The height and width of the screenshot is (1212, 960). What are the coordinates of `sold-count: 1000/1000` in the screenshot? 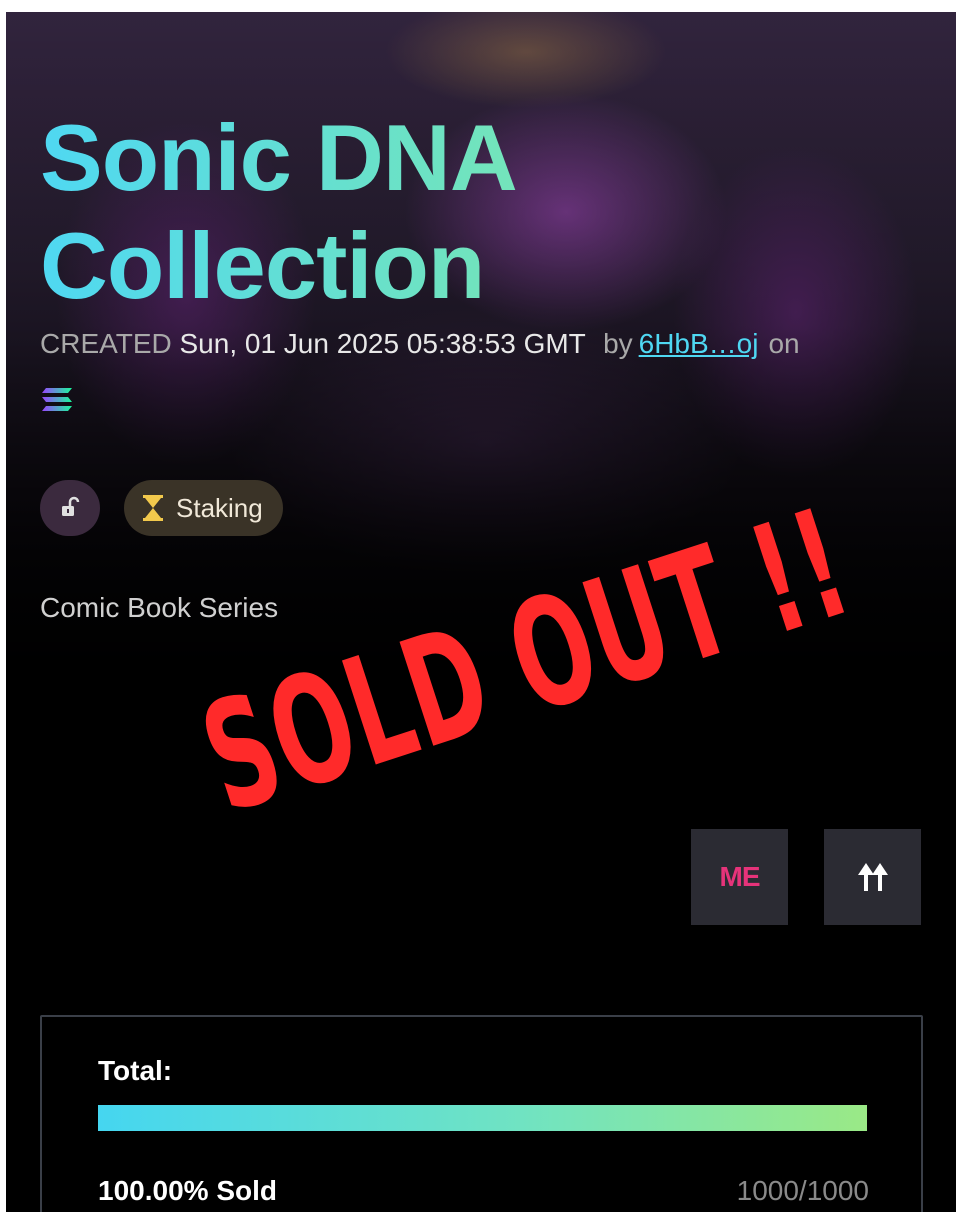 It's located at (802, 1190).